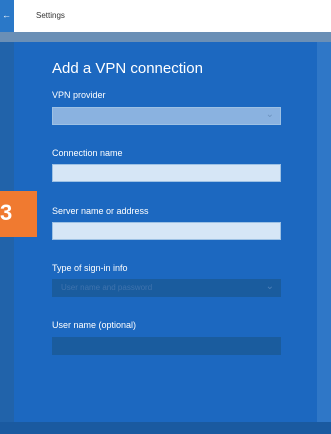 Image resolution: width=331 pixels, height=434 pixels. Describe the element at coordinates (90, 268) in the screenshot. I see `sign-in-type-label: Type of sign-in info` at that location.